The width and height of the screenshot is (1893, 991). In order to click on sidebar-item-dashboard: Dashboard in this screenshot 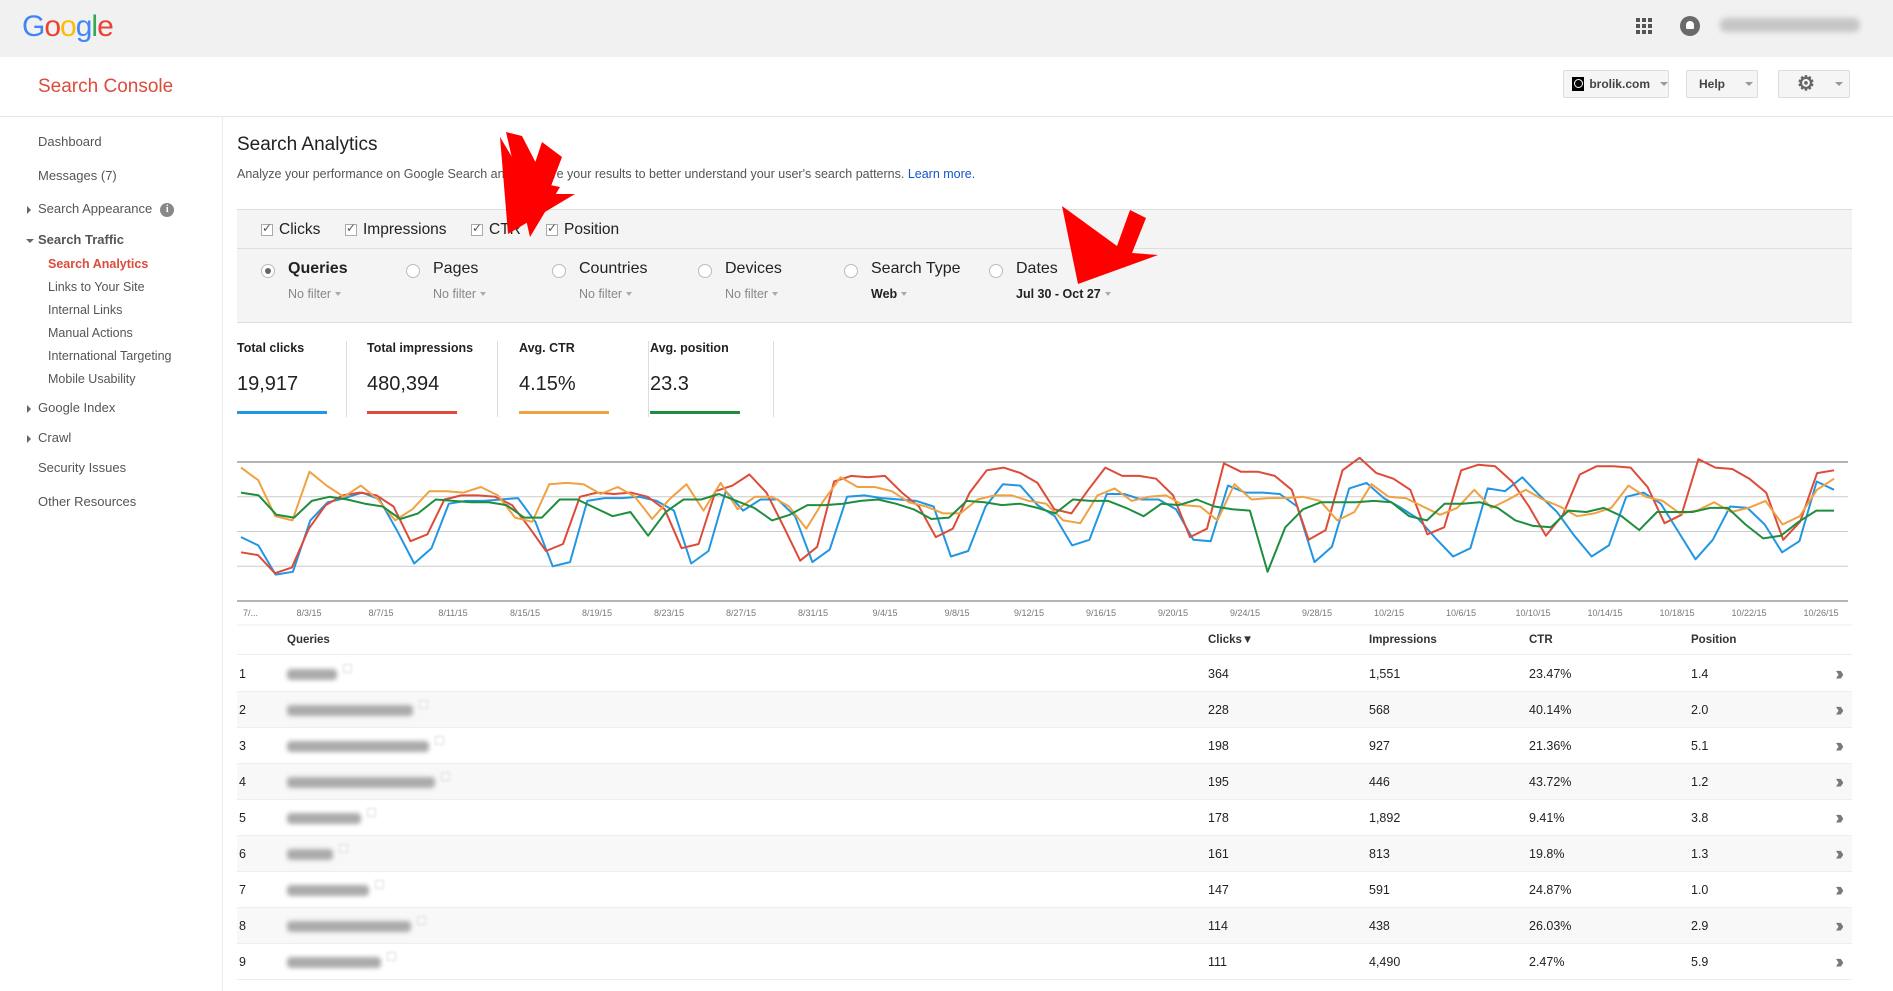, I will do `click(70, 141)`.